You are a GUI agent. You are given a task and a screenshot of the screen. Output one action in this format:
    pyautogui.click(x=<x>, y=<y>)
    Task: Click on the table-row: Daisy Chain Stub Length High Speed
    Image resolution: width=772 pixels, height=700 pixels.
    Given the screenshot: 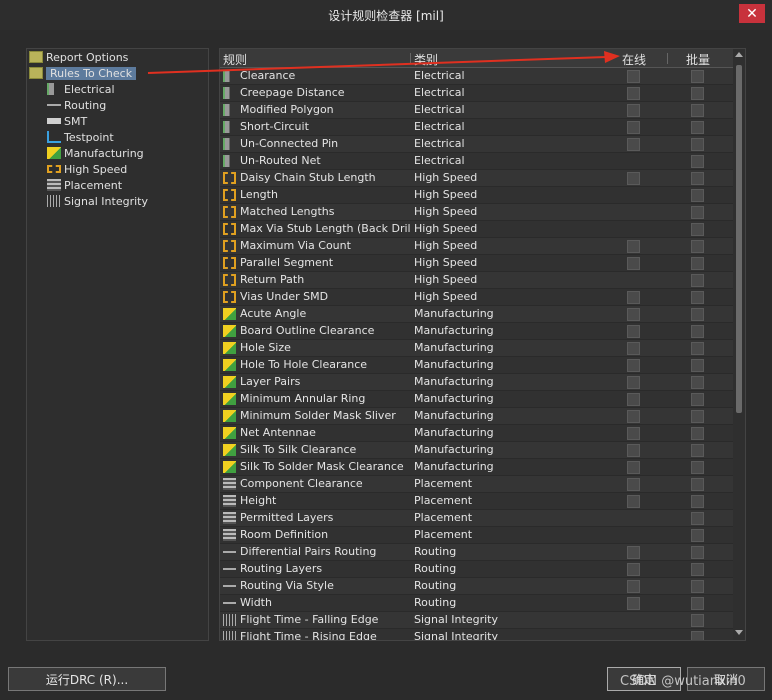 What is the action you would take?
    pyautogui.click(x=477, y=178)
    